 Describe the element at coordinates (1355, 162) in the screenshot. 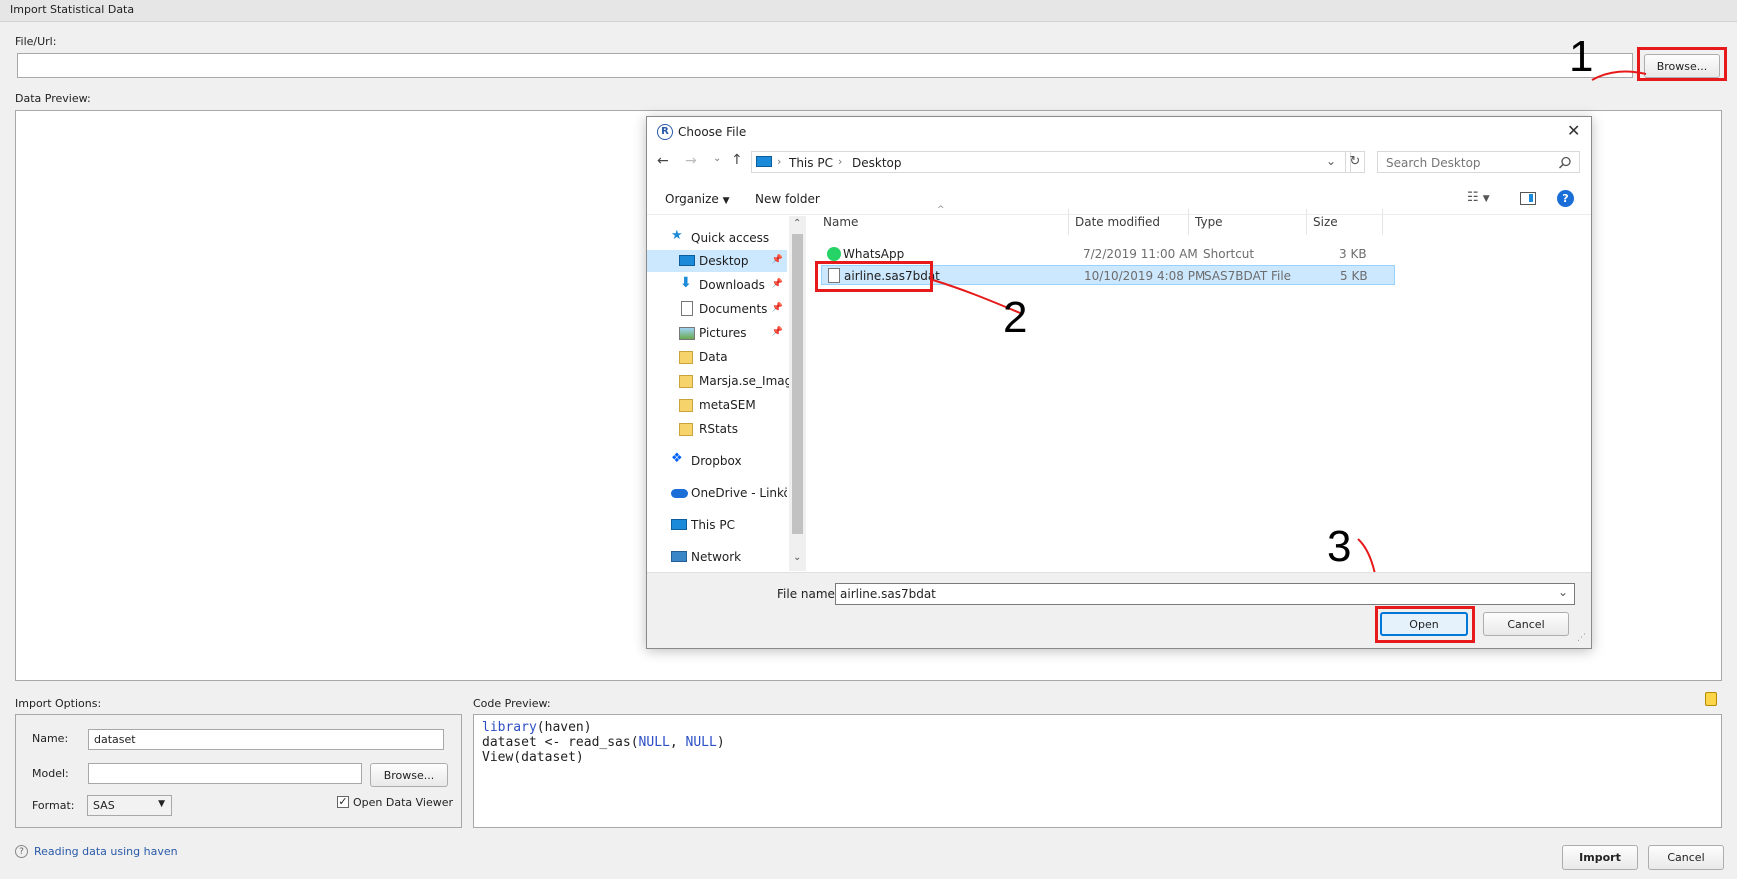

I see `refresh-icon: ↻` at that location.